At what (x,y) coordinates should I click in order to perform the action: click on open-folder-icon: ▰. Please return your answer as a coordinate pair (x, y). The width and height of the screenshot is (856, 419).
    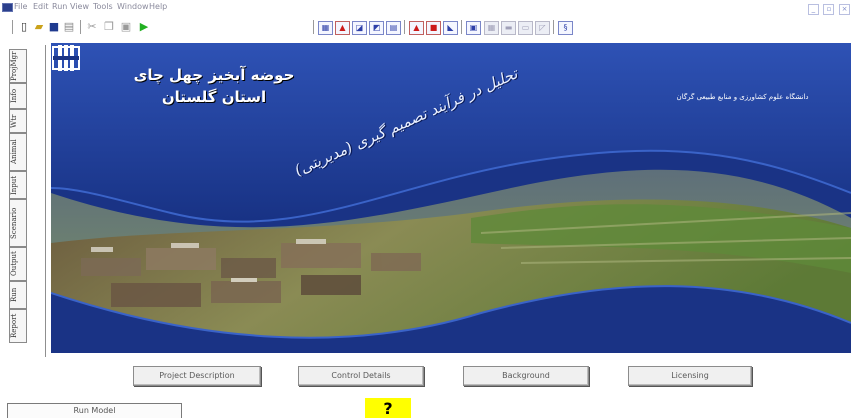
    Looking at the image, I should click on (39, 27).